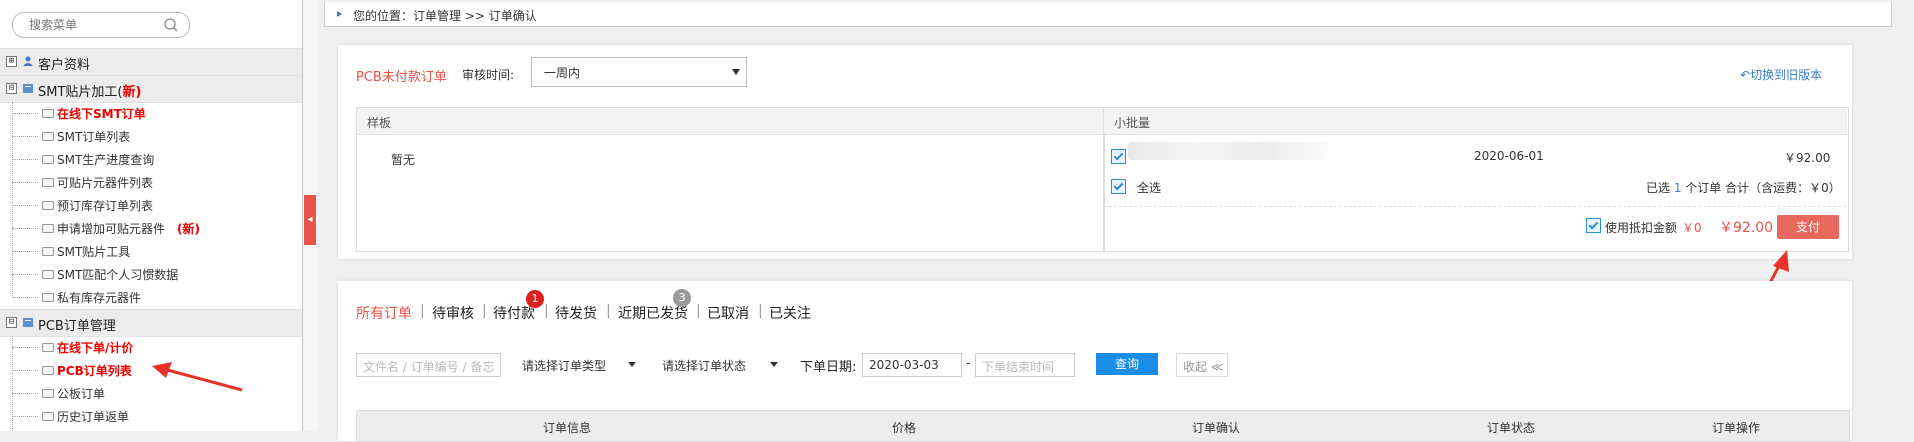  I want to click on bullet-icon, so click(339, 14).